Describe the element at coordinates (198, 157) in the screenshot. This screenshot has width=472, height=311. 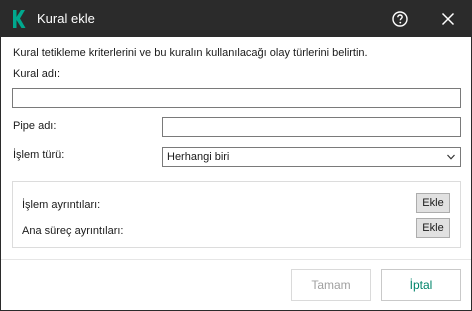
I see `operation-type-selected-value: Herhangi biri` at that location.